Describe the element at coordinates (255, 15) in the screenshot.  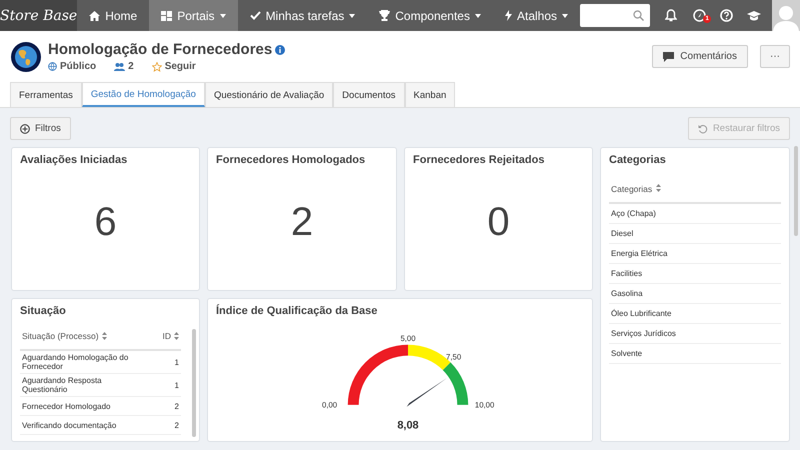
I see `check-icon` at that location.